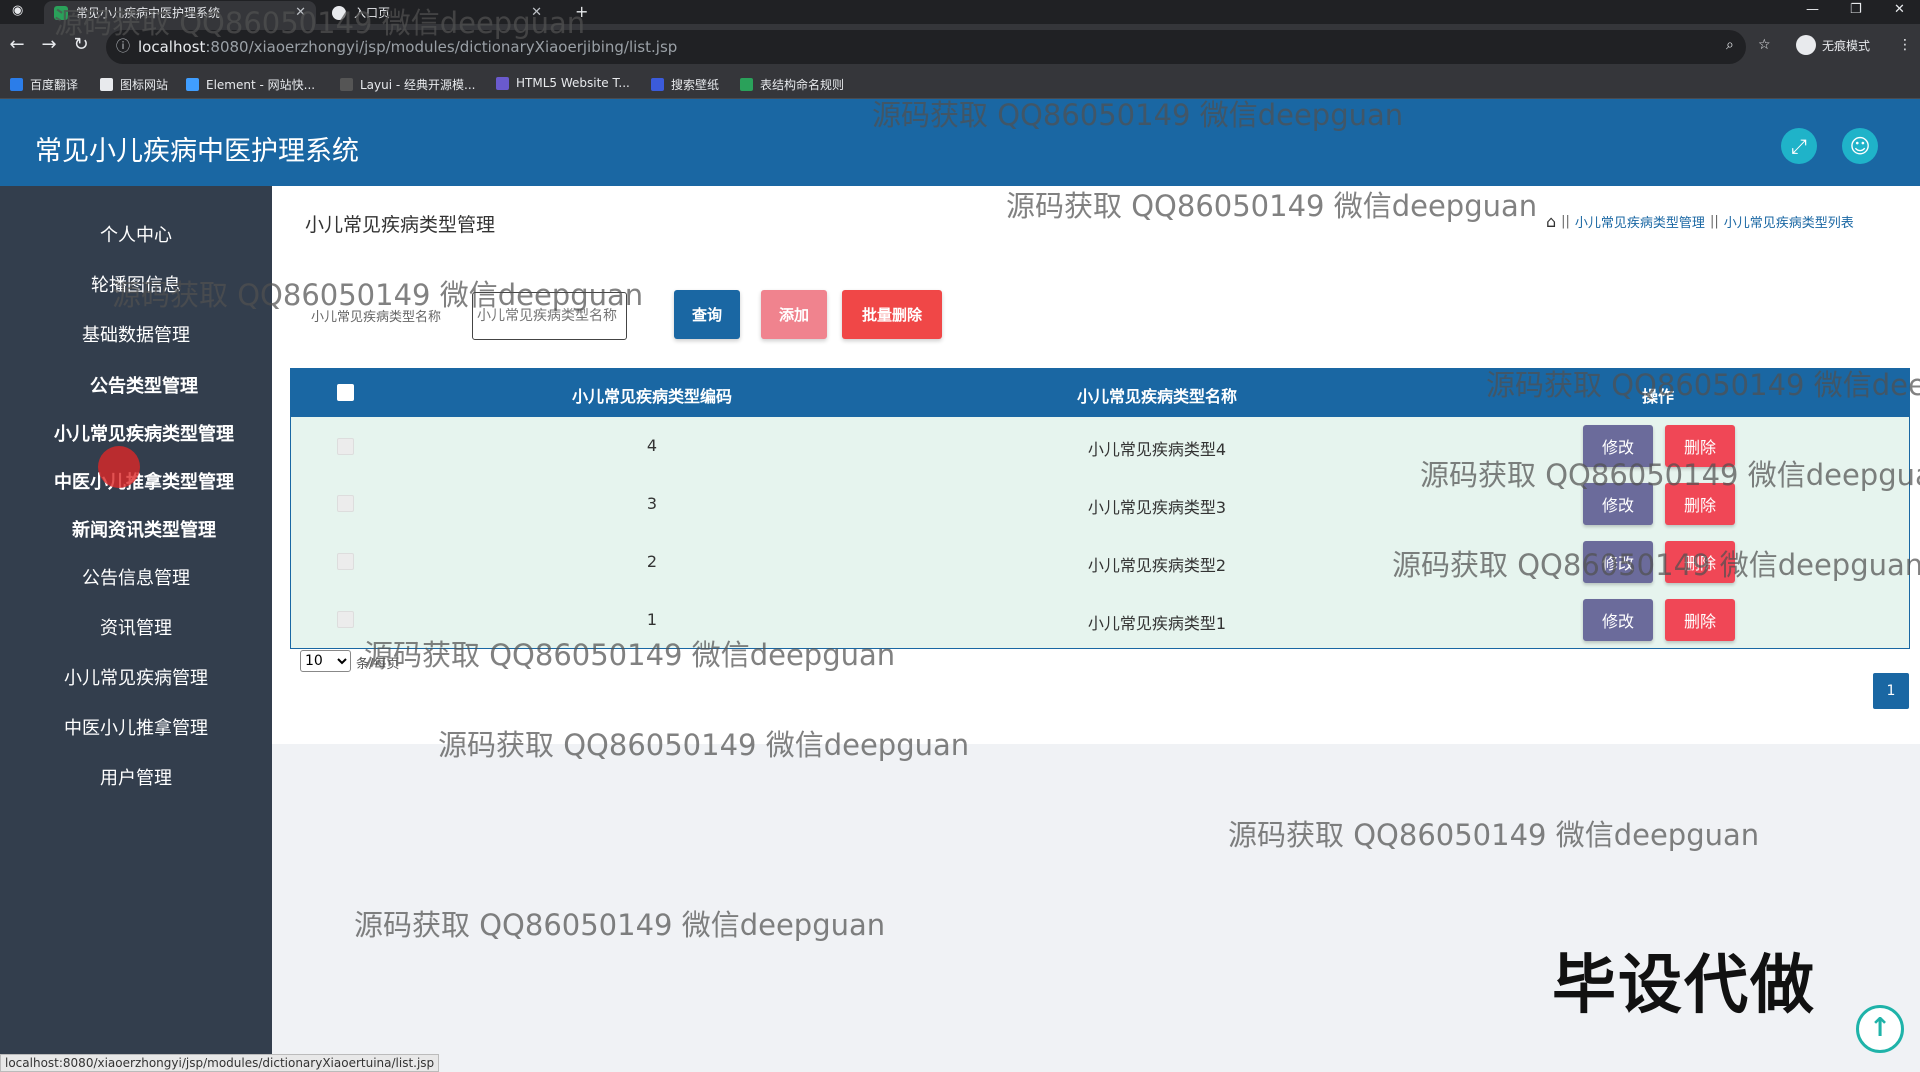 Image resolution: width=1920 pixels, height=1072 pixels. I want to click on page-title: 小儿常见疾病类型管理, so click(400, 225).